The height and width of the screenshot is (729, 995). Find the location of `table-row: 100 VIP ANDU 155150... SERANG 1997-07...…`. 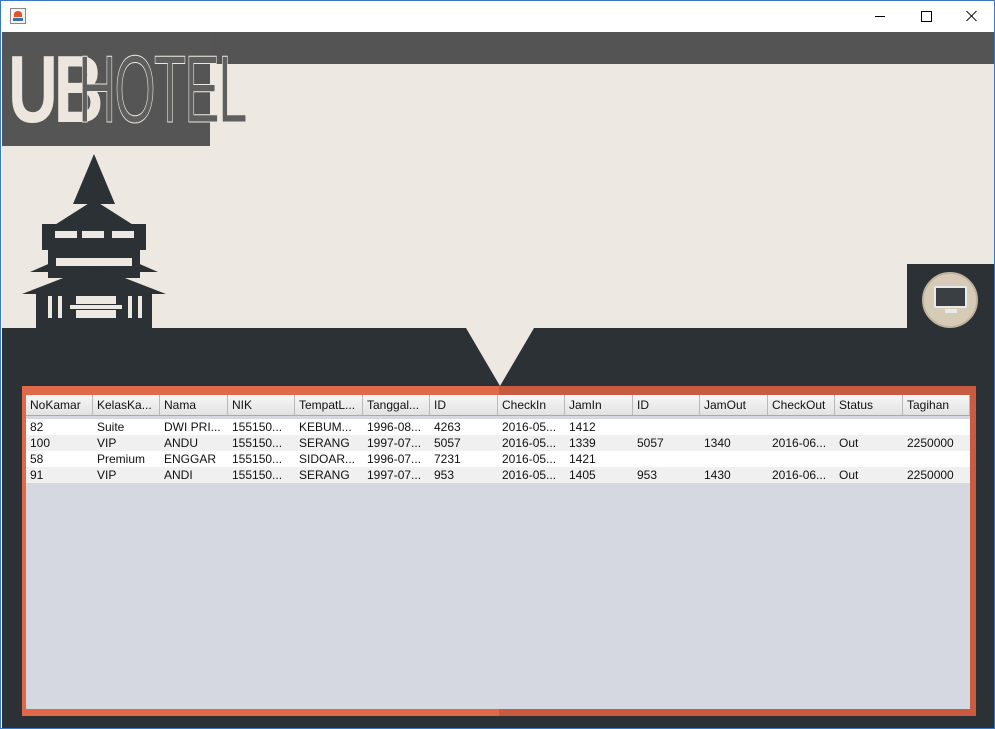

table-row: 100 VIP ANDU 155150... SERANG 1997-07...… is located at coordinates (498, 443).